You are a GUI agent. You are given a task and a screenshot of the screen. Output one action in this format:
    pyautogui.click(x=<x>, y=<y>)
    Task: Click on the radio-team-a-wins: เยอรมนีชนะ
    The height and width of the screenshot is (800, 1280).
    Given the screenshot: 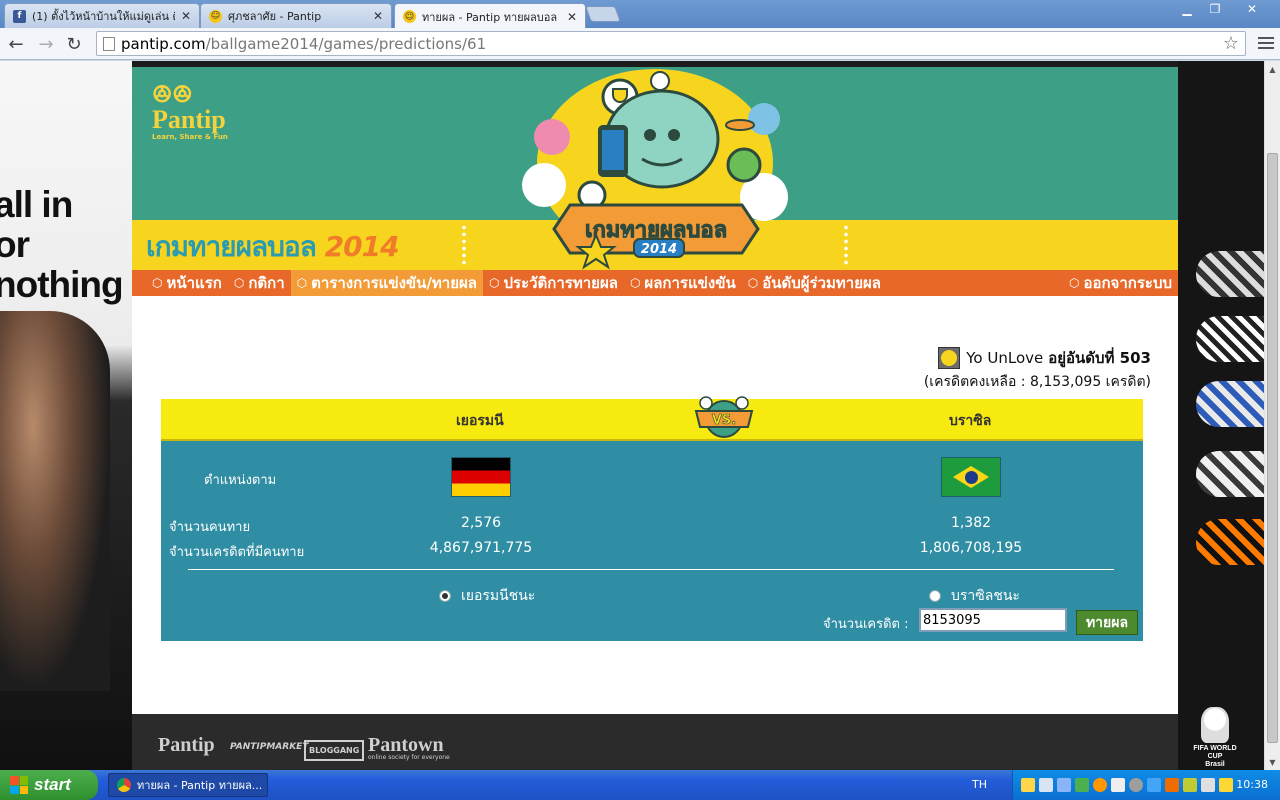 What is the action you would take?
    pyautogui.click(x=487, y=596)
    